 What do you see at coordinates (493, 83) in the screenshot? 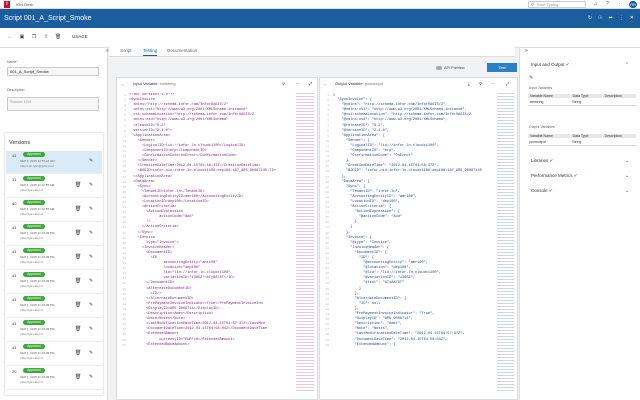
I see `output-more-icon: ⋯` at bounding box center [493, 83].